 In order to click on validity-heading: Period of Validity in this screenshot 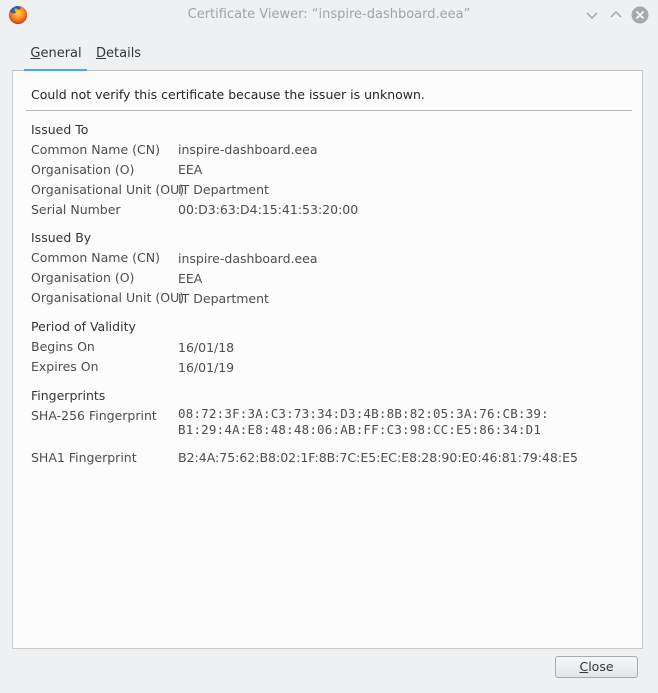, I will do `click(83, 326)`.